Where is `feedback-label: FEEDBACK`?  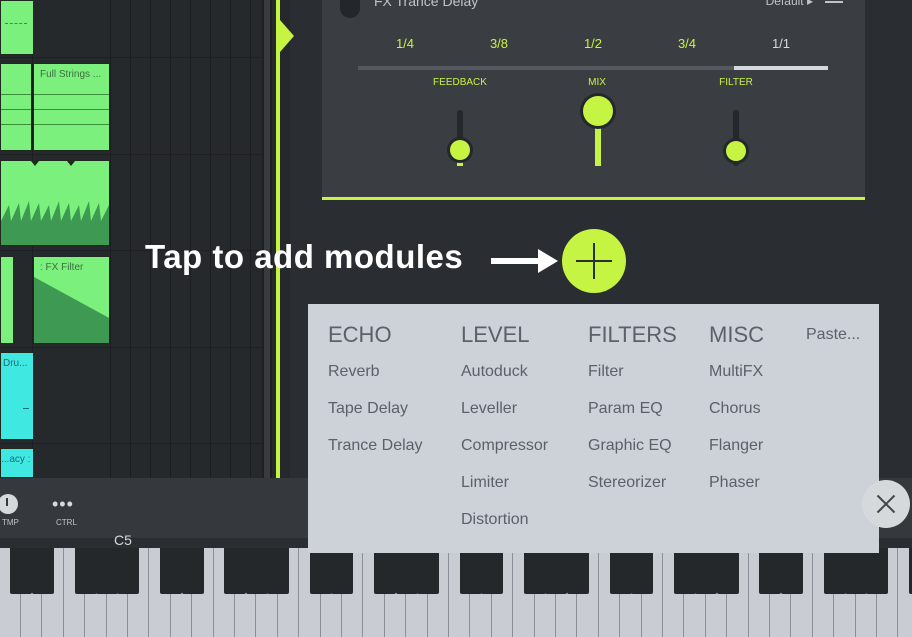 feedback-label: FEEDBACK is located at coordinates (460, 82).